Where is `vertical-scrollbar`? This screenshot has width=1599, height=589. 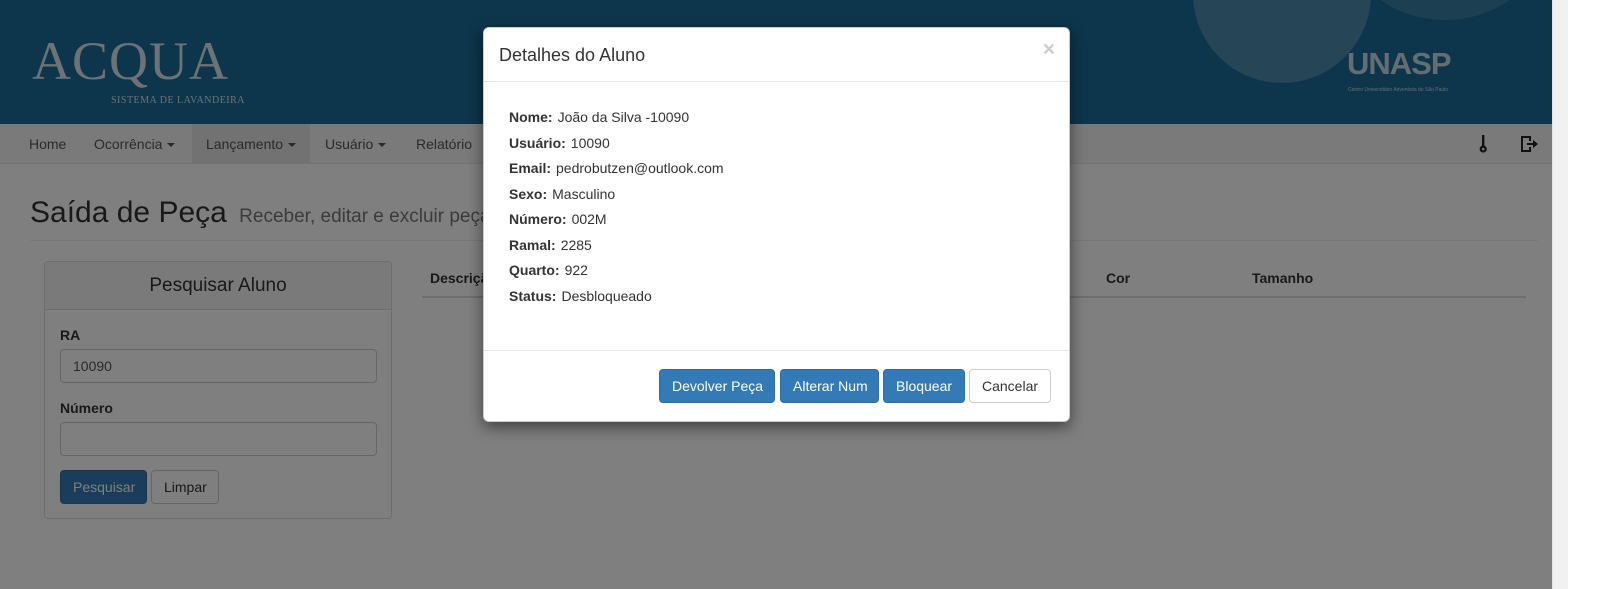 vertical-scrollbar is located at coordinates (1560, 294).